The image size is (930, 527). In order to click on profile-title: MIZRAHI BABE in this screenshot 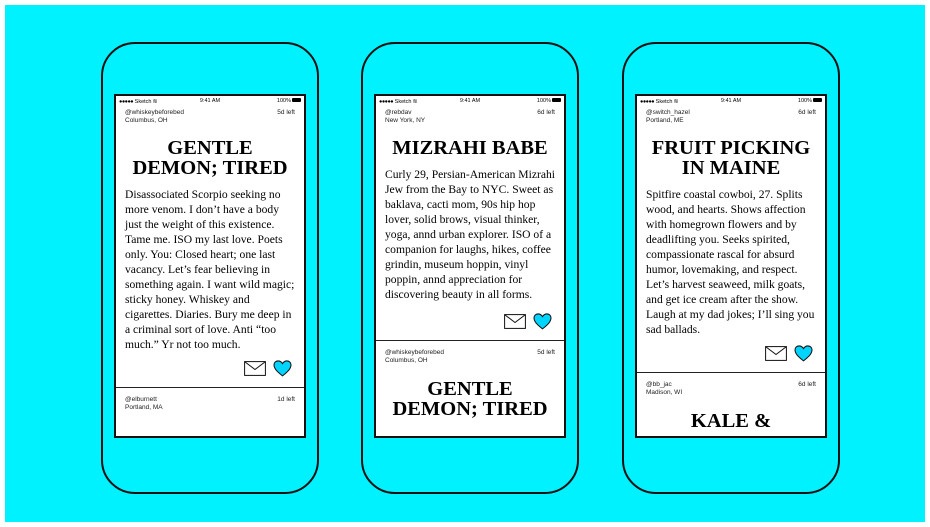, I will do `click(470, 148)`.